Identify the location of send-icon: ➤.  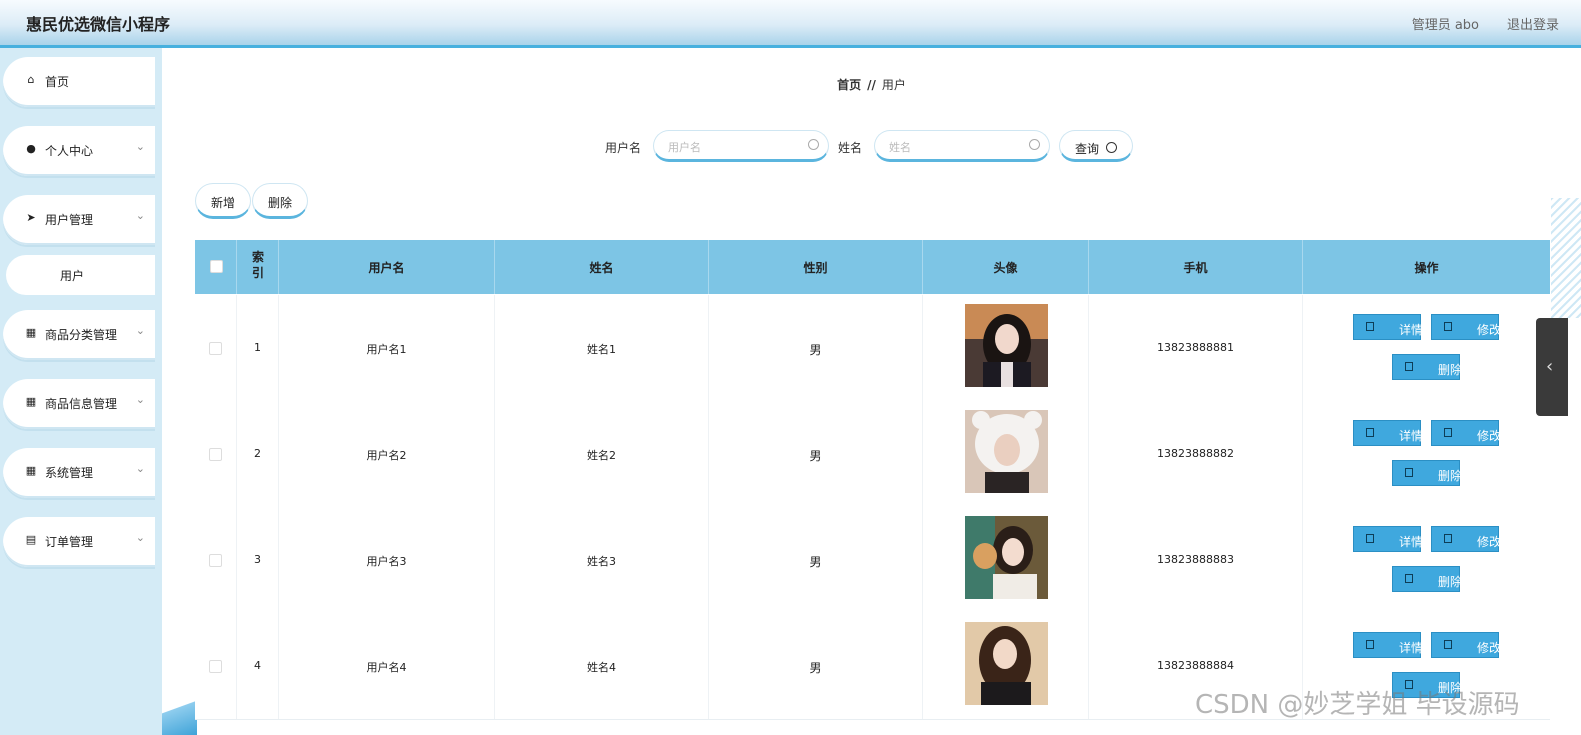
(31, 217).